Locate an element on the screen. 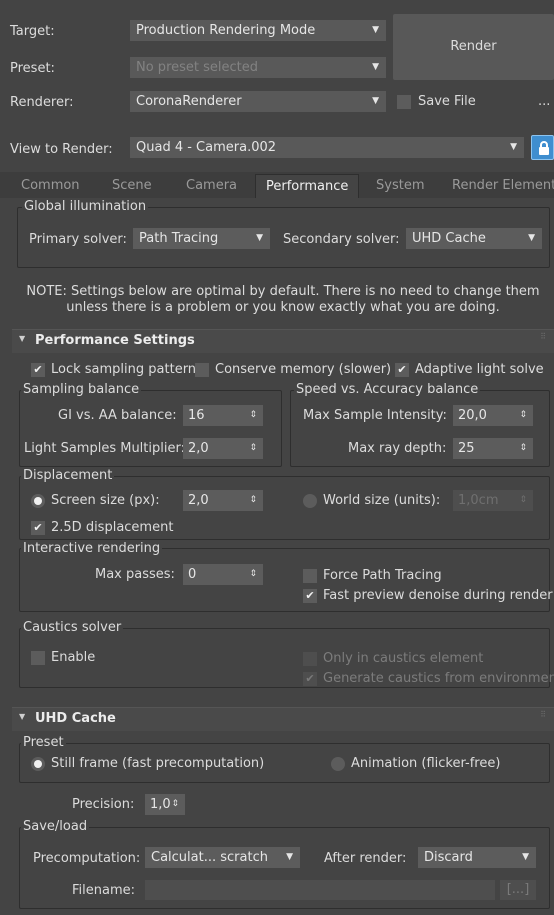  render-button-label: Render is located at coordinates (473, 46).